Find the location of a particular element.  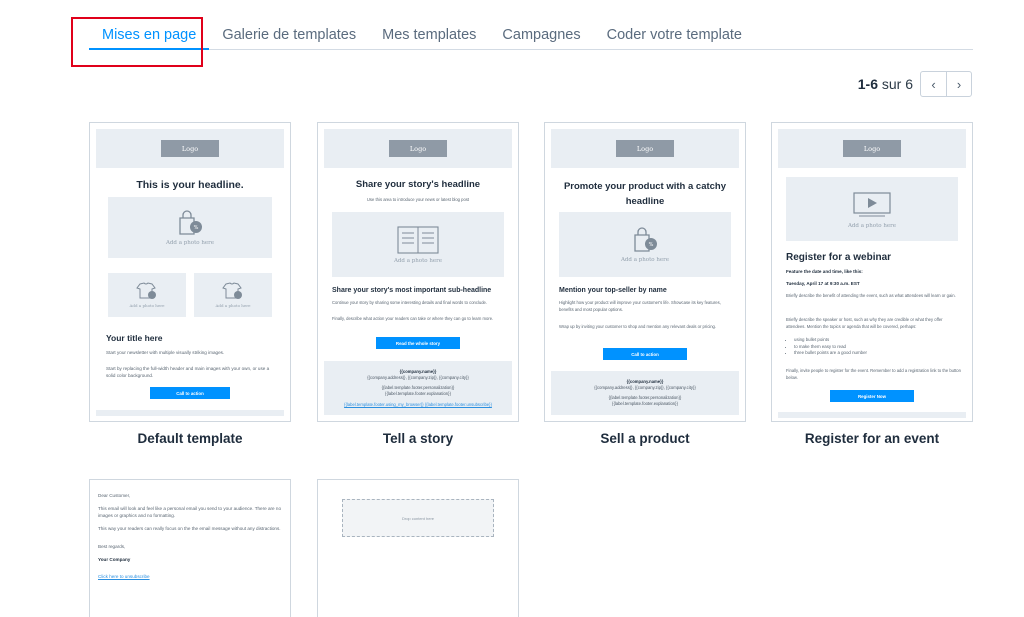

small-photo-placeholder-left: Add a photo here is located at coordinates (147, 295).